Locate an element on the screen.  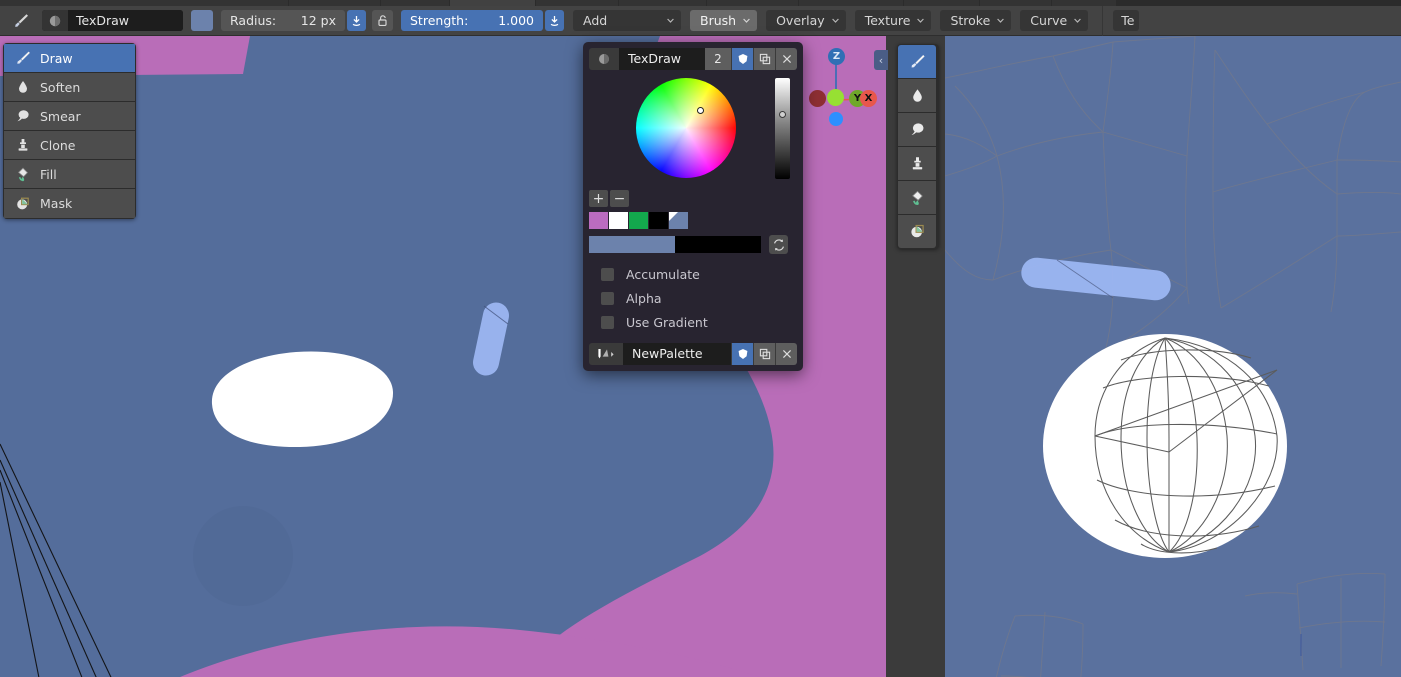
navigation-gizmo: Z Y X is located at coordinates (845, 79).